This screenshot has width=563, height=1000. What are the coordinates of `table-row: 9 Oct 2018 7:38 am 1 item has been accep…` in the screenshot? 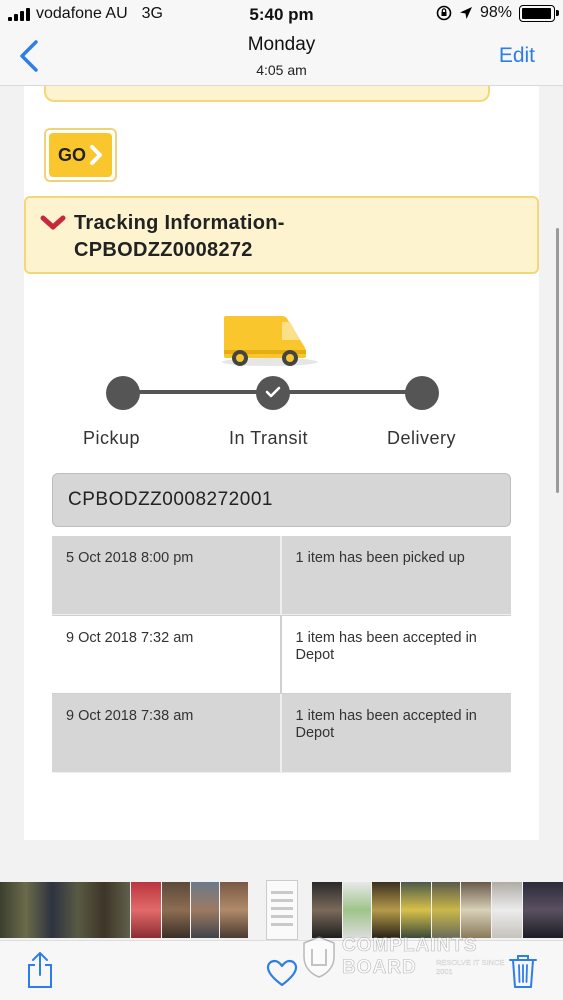 It's located at (281, 733).